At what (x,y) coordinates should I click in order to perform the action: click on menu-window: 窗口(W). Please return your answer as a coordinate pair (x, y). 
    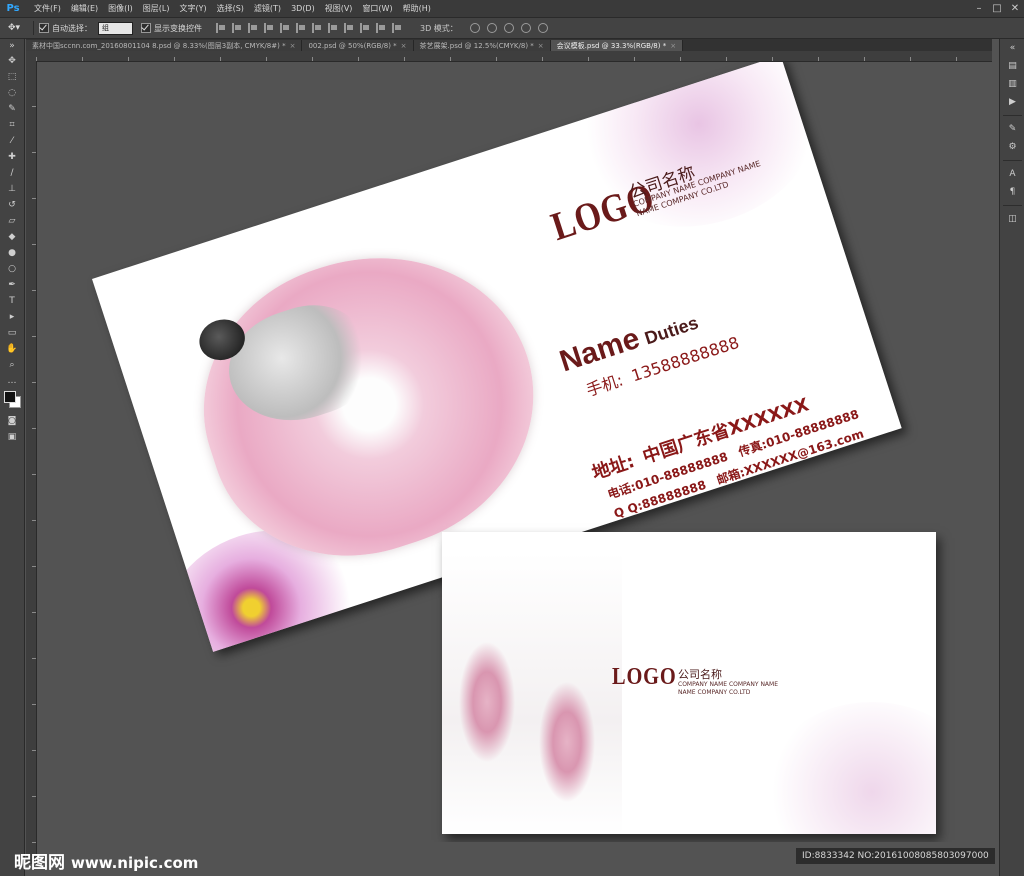
    Looking at the image, I should click on (377, 8).